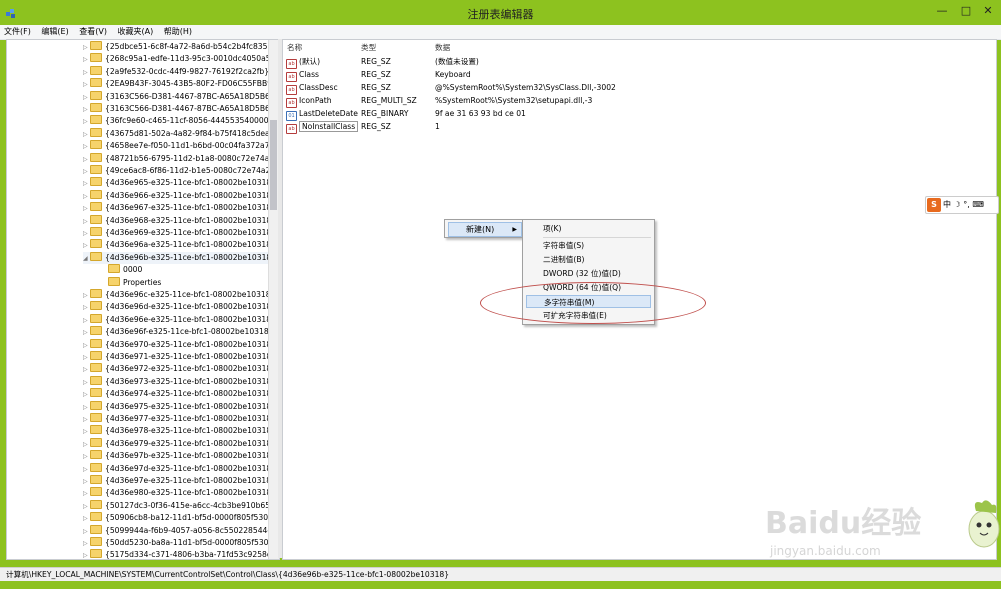 The width and height of the screenshot is (1001, 589). Describe the element at coordinates (947, 204) in the screenshot. I see `ime-mode-indicator: 中` at that location.